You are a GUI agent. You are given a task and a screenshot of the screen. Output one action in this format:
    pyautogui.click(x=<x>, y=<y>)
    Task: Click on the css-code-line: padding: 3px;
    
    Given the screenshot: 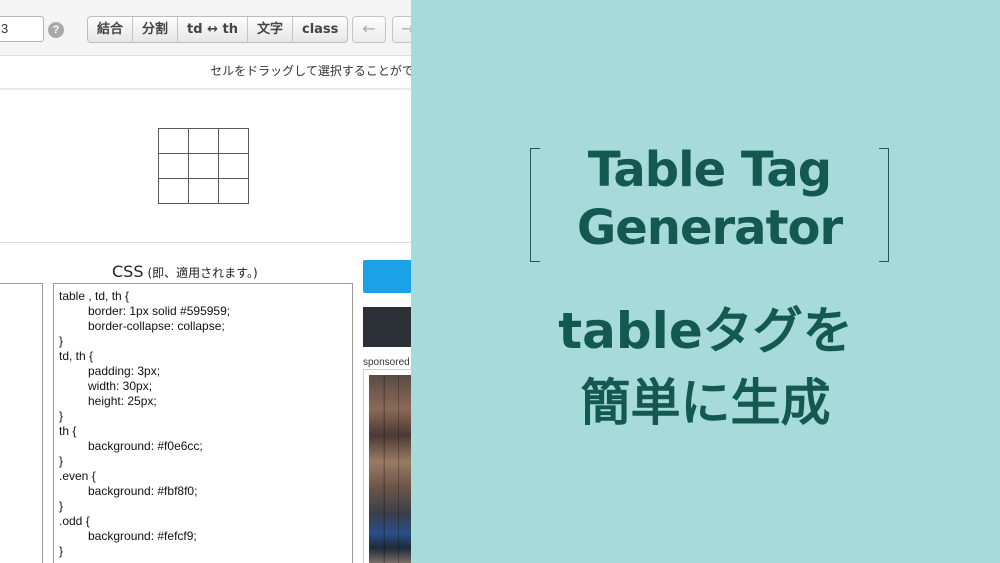 What is the action you would take?
    pyautogui.click(x=124, y=371)
    